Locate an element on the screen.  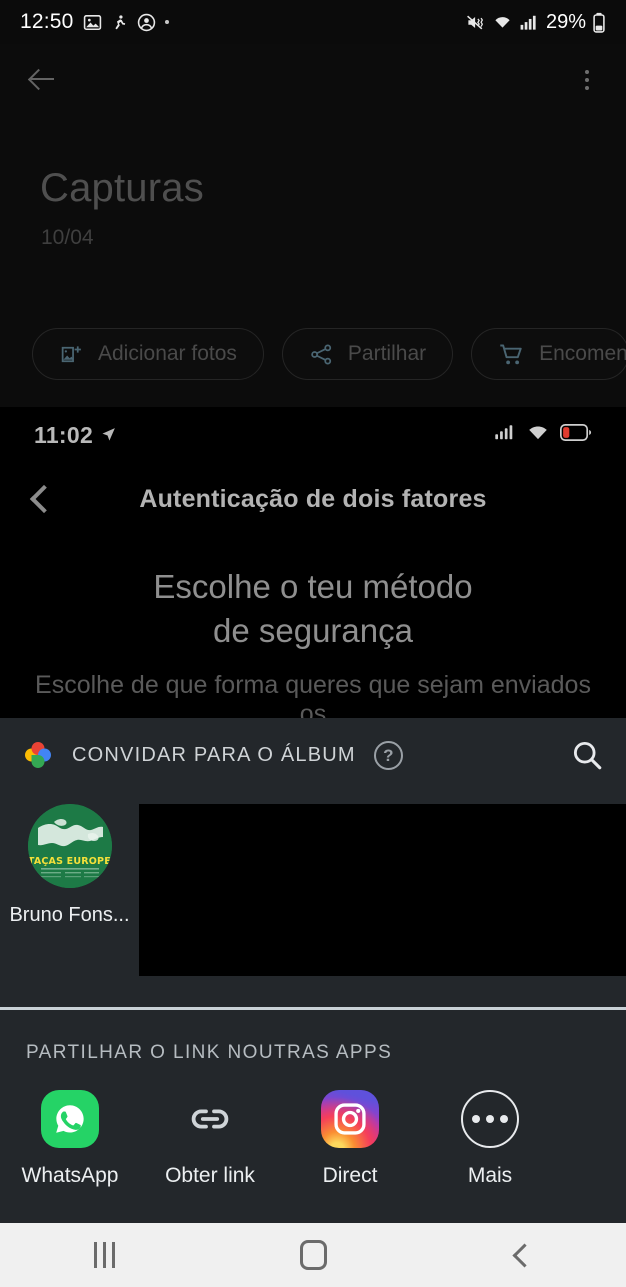
share-target-get-link: Obter link is located at coordinates (210, 1139).